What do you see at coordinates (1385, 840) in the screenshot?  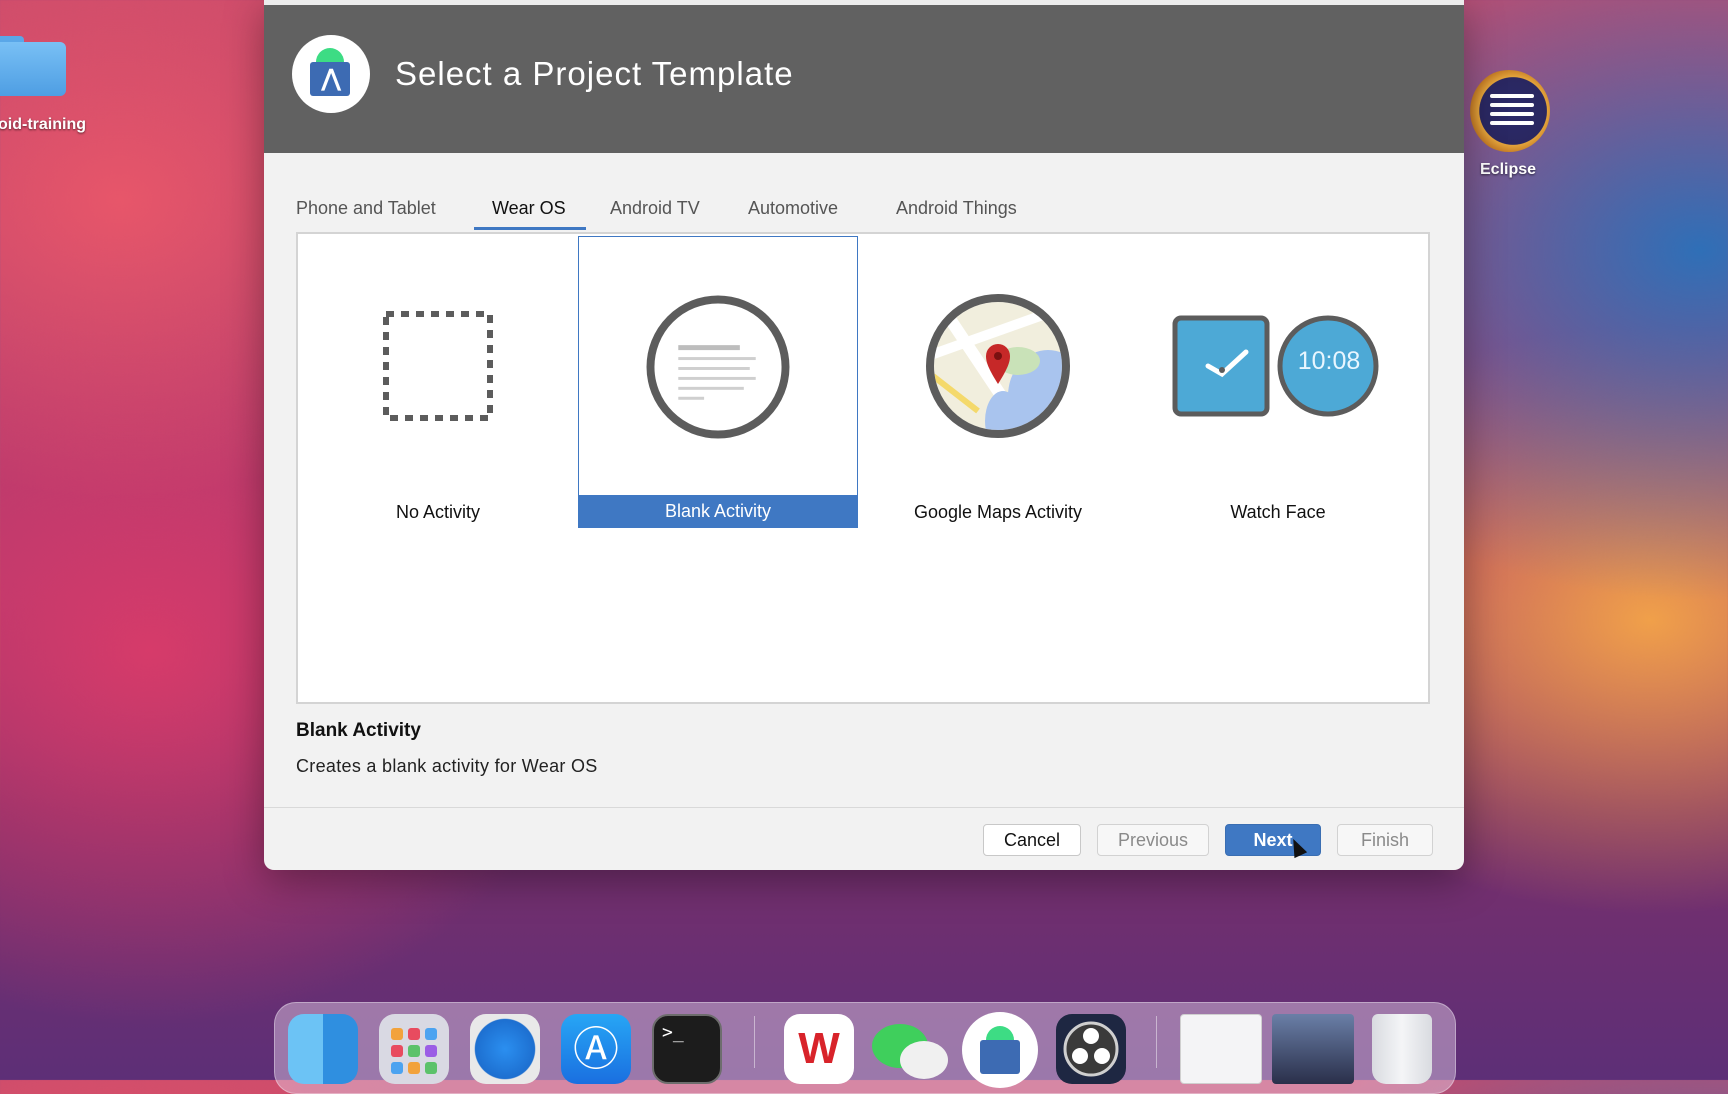 I see `finish-button: Finish` at bounding box center [1385, 840].